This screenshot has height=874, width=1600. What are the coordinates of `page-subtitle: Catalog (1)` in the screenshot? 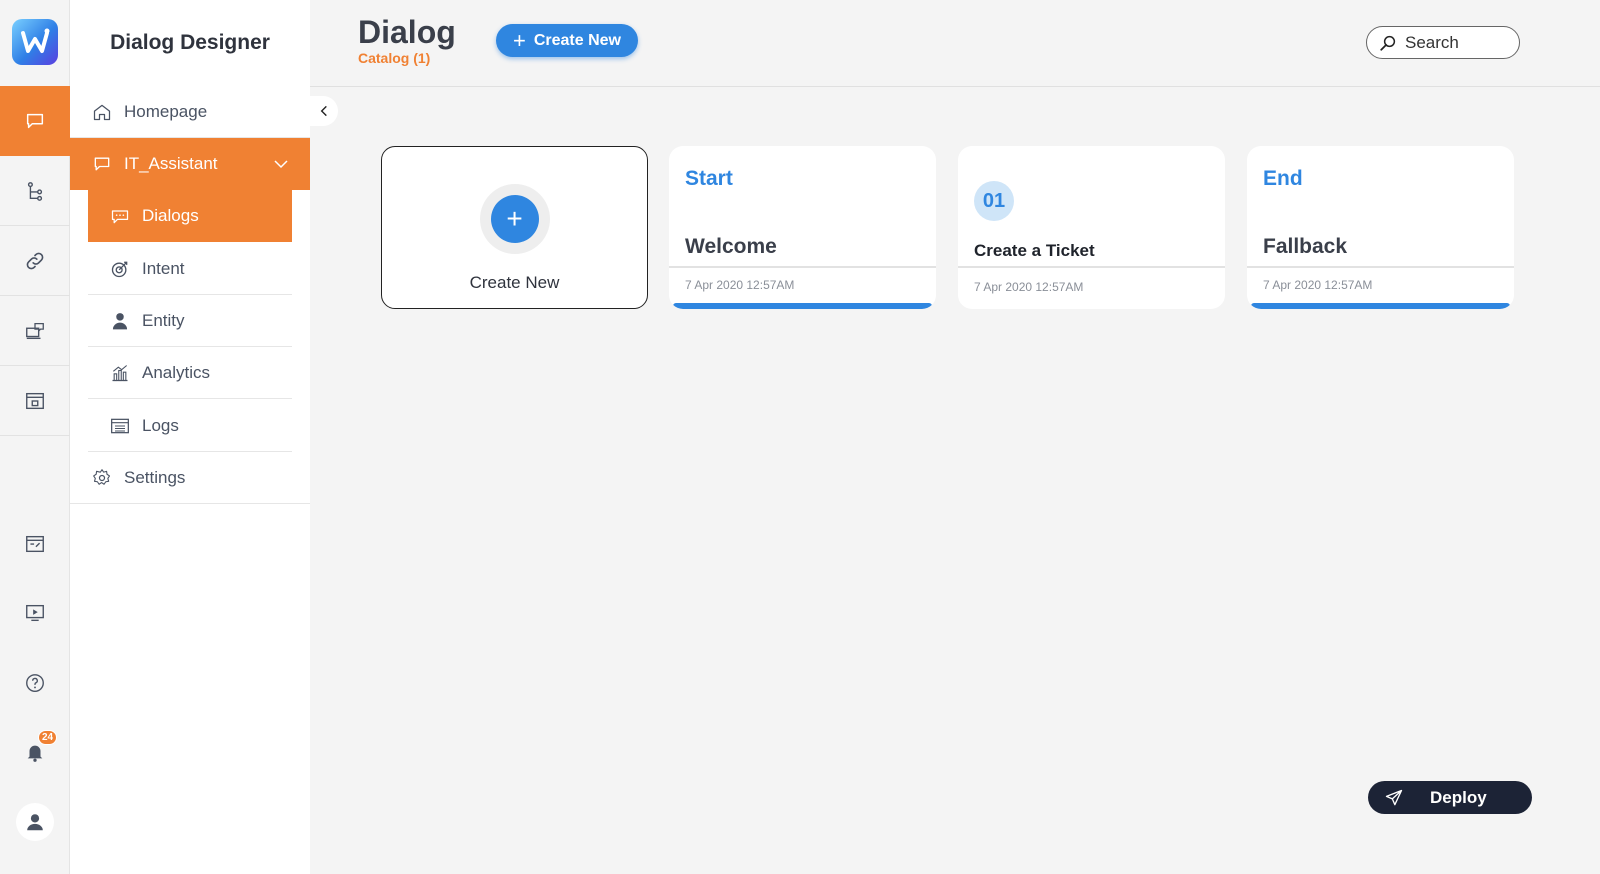 It's located at (394, 58).